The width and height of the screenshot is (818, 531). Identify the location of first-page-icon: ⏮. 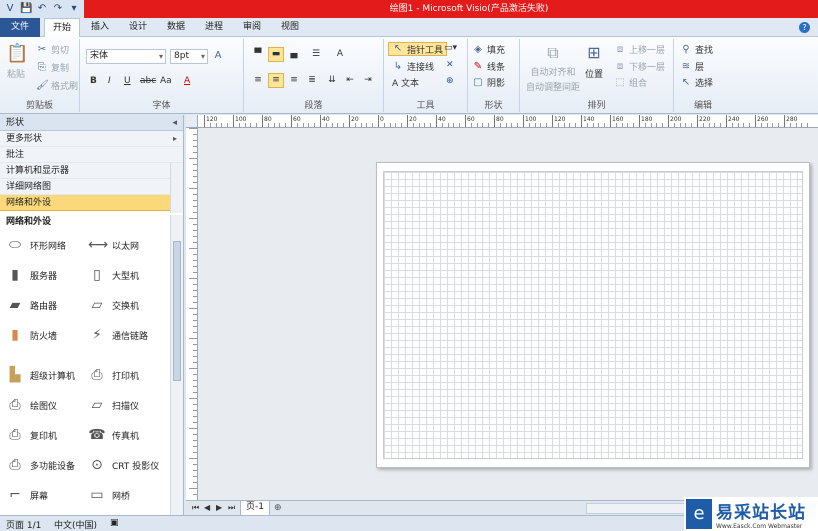
(195, 508).